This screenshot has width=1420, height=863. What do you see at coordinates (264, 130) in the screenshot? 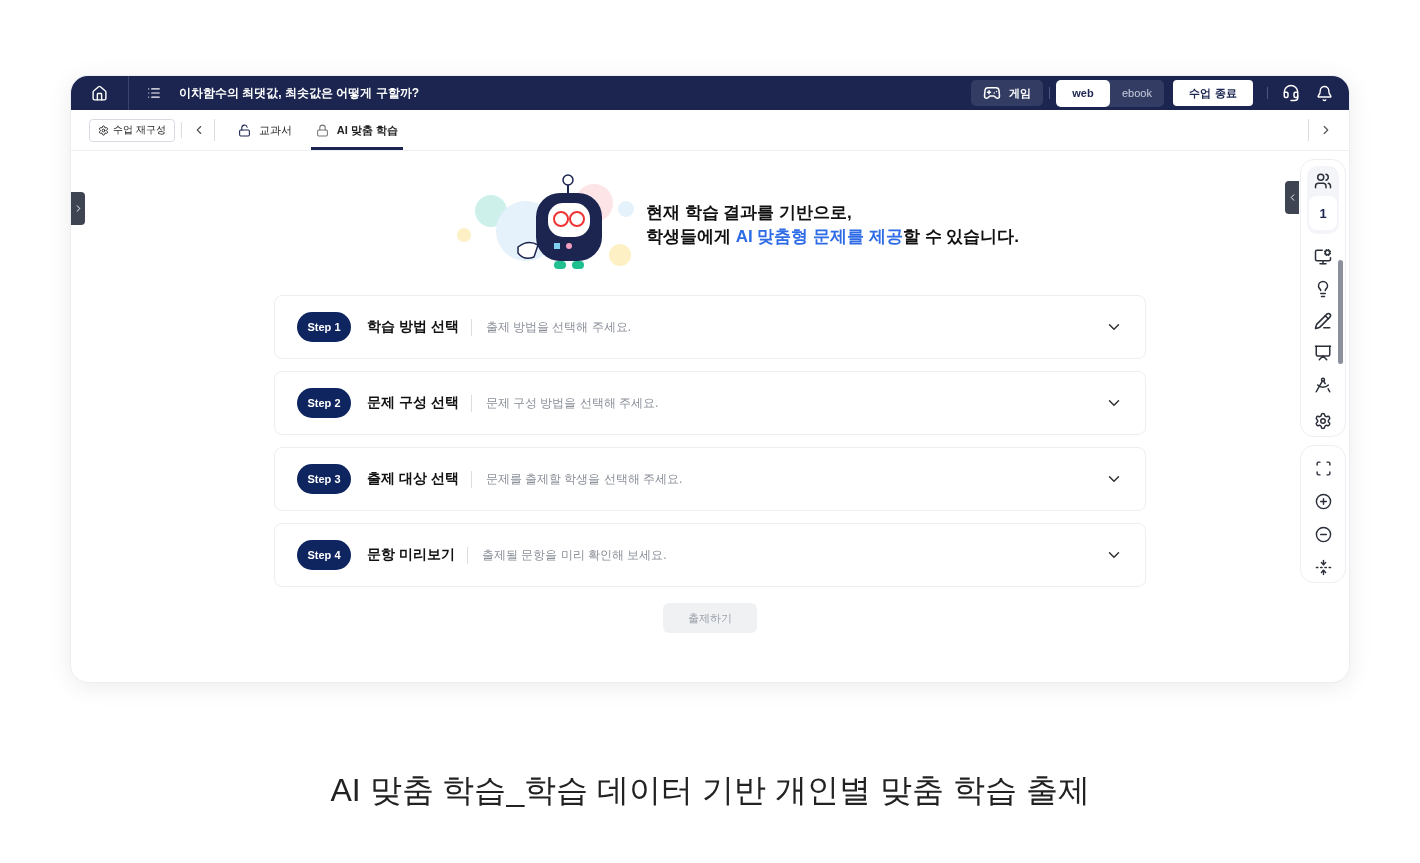
I see `tab: 교과서` at bounding box center [264, 130].